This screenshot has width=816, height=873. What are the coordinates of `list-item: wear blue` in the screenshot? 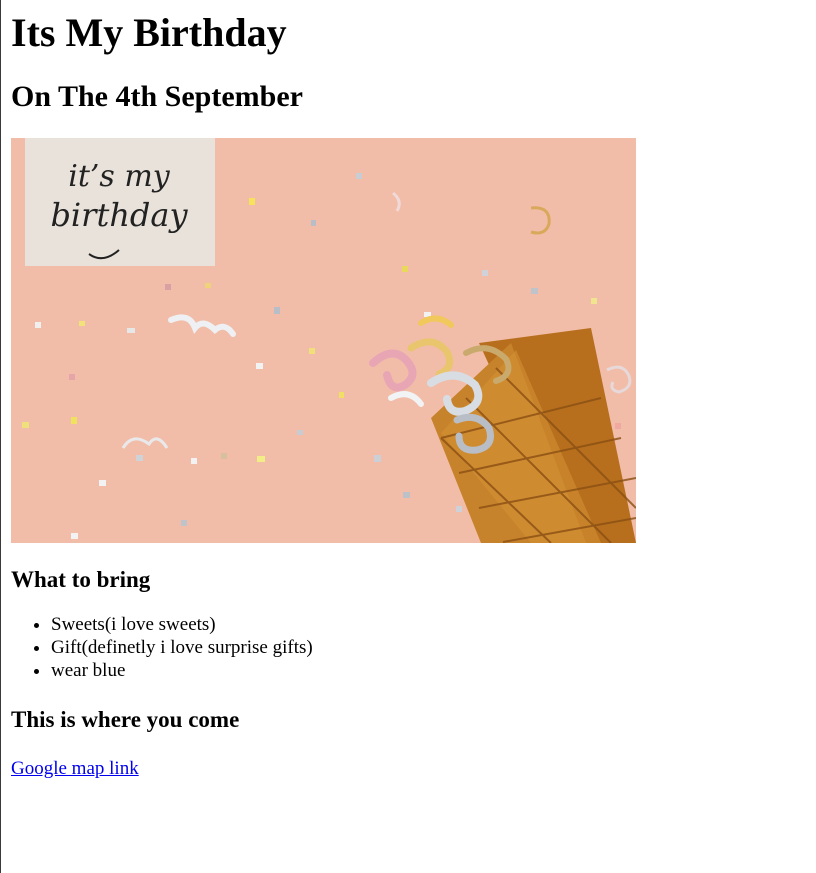 It's located at (426, 670).